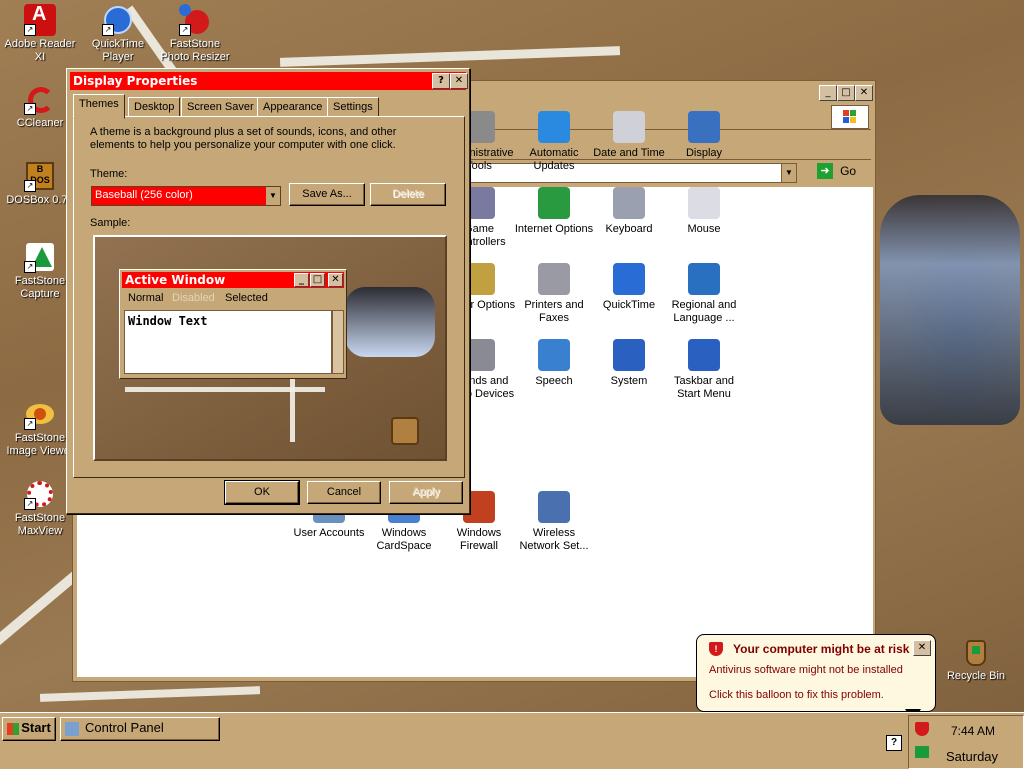 This screenshot has width=1024, height=769. What do you see at coordinates (554, 311) in the screenshot?
I see `control-panel-item-label: Printers and Faxes` at bounding box center [554, 311].